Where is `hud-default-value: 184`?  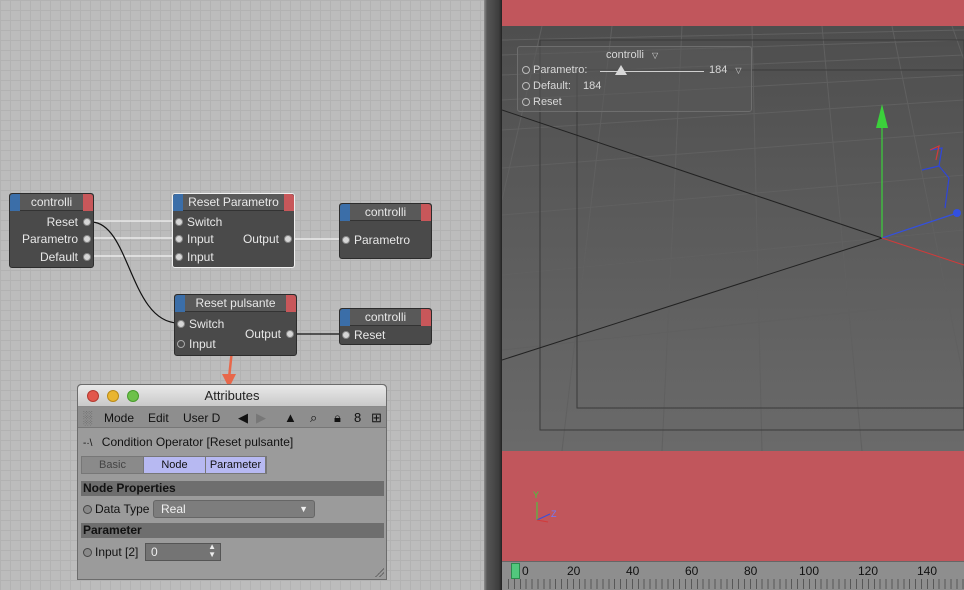 hud-default-value: 184 is located at coordinates (592, 86).